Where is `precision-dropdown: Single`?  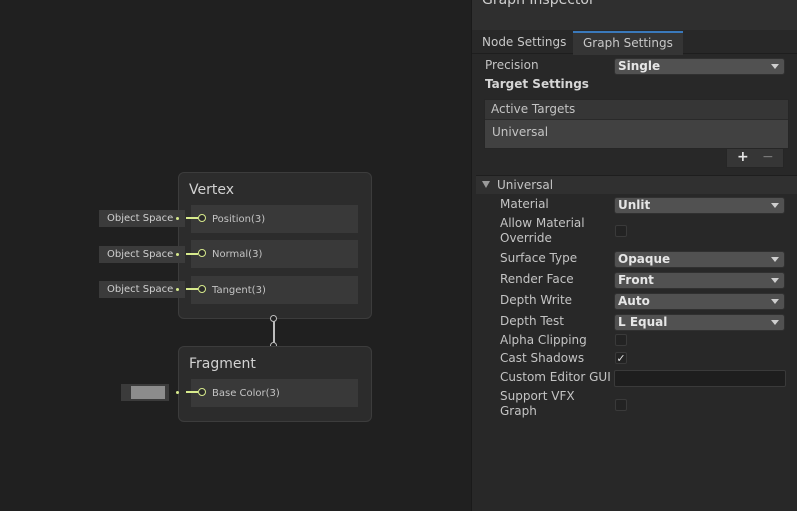
precision-dropdown: Single is located at coordinates (699, 66).